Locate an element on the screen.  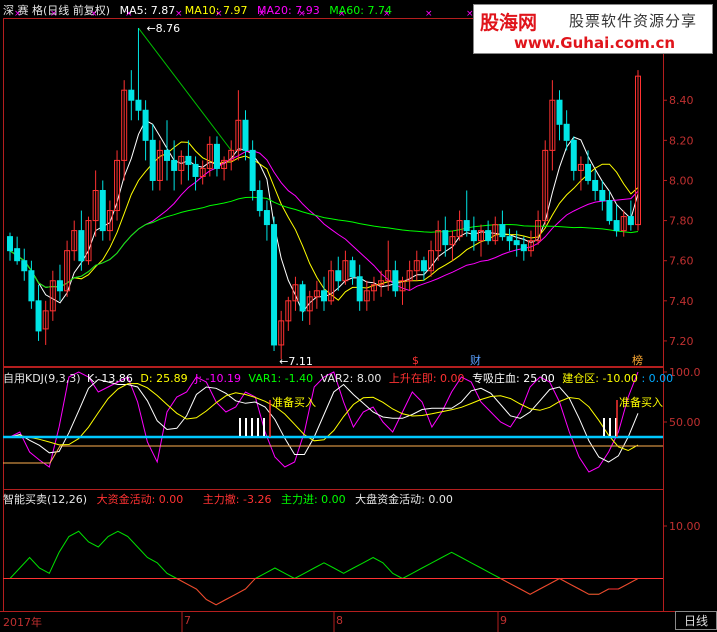
x-label-jul: 7 is located at coordinates (187, 620).